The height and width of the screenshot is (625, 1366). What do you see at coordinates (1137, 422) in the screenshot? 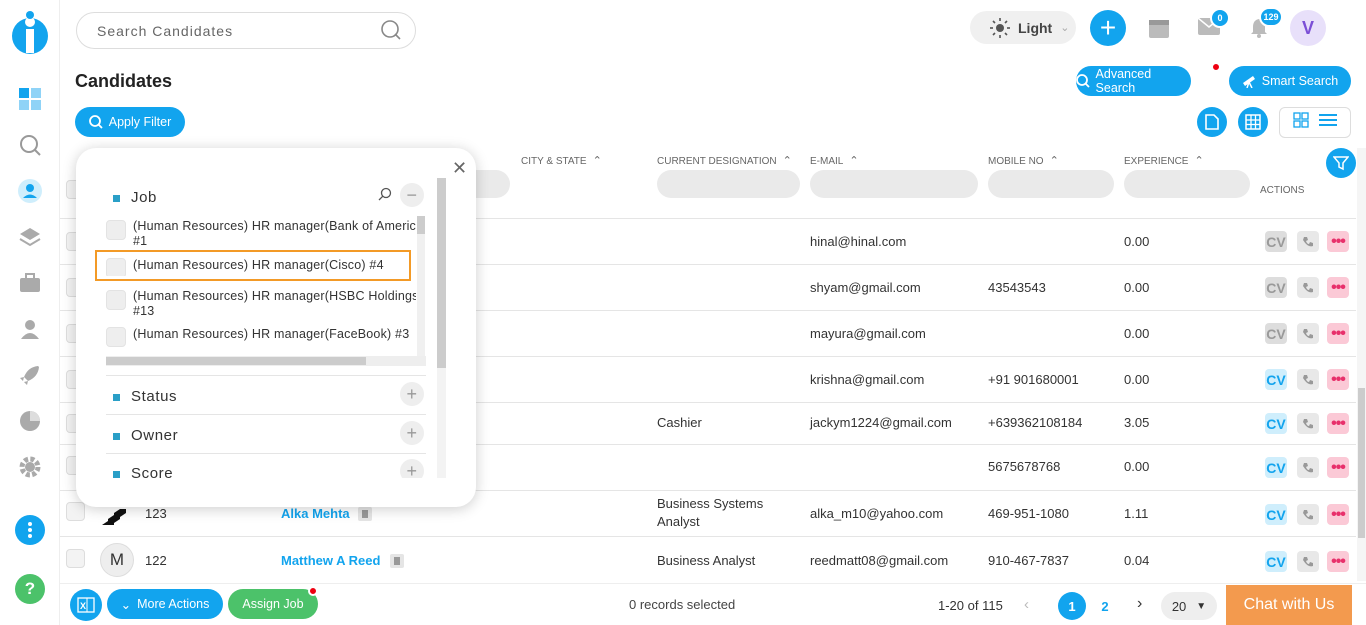
I see `experience-cell: 3.05` at bounding box center [1137, 422].